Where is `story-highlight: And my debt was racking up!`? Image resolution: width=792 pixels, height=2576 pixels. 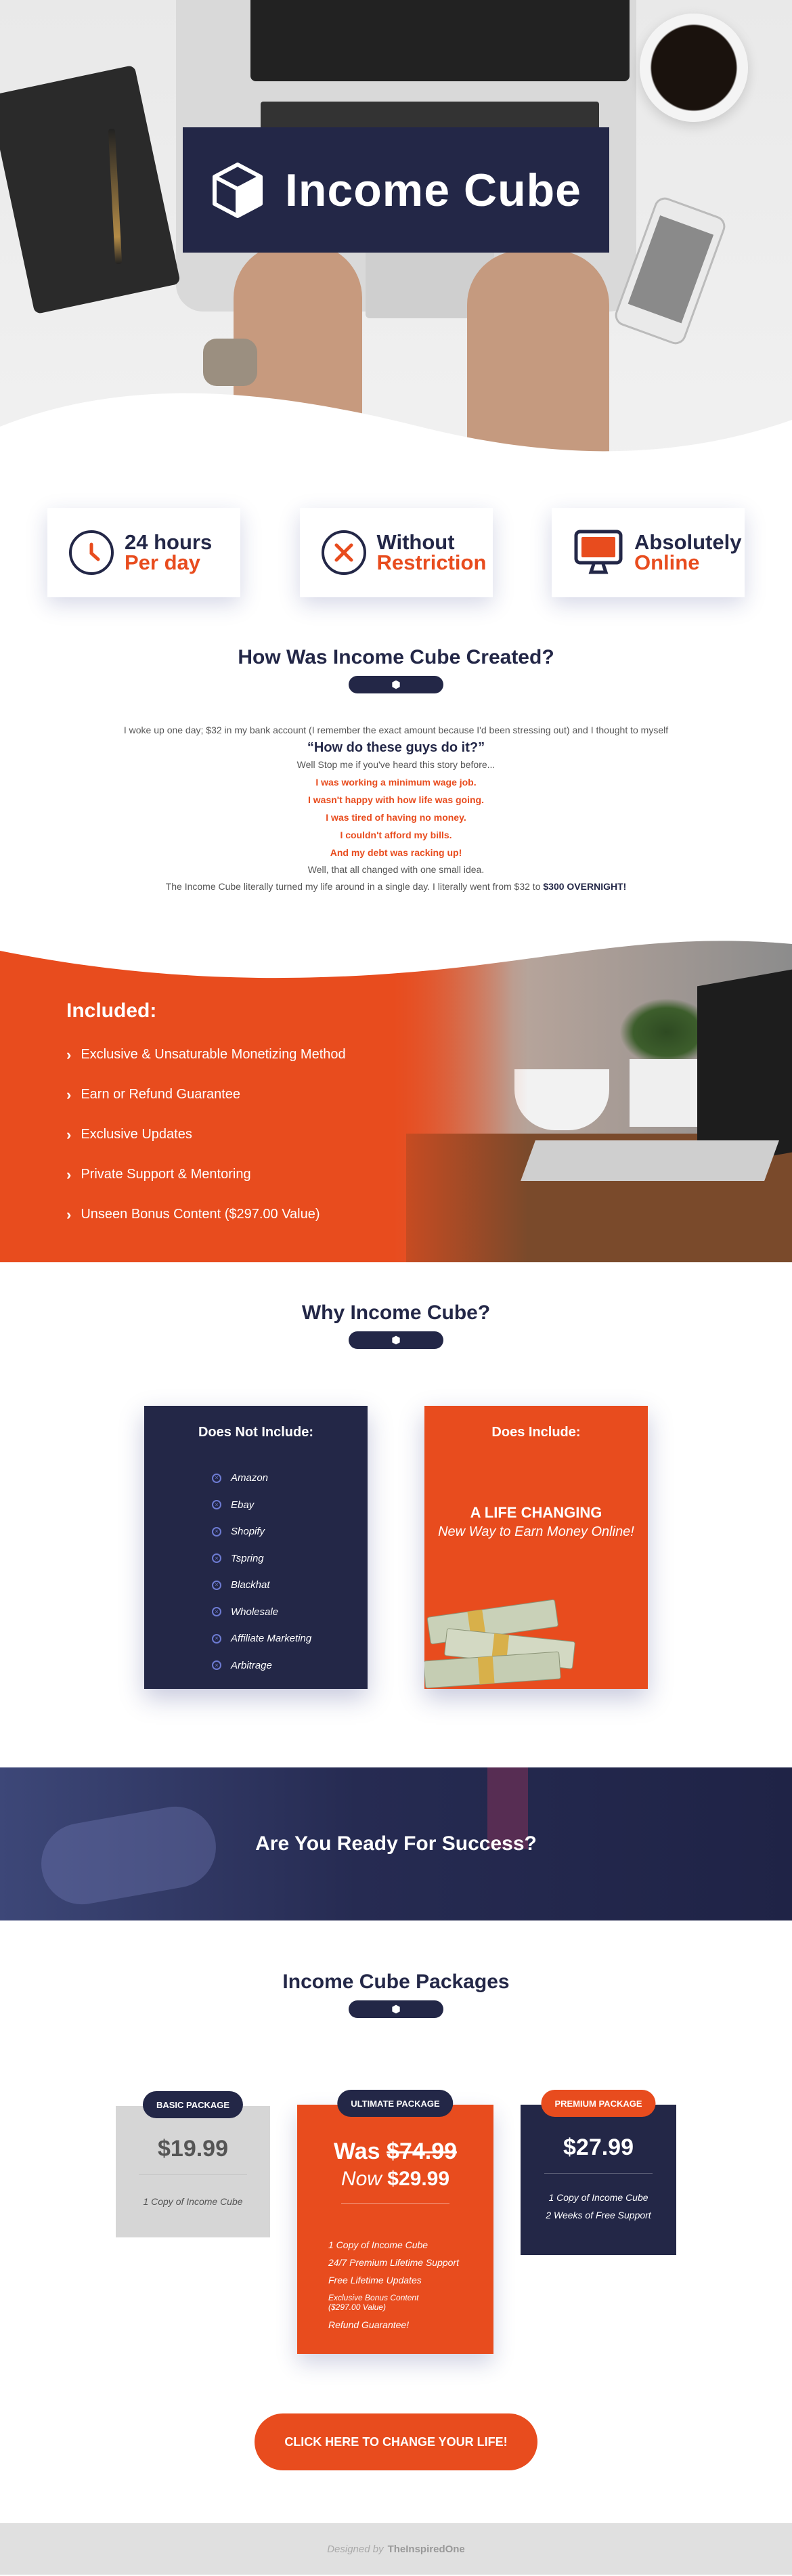
story-highlight: And my debt was racking up! is located at coordinates (396, 852).